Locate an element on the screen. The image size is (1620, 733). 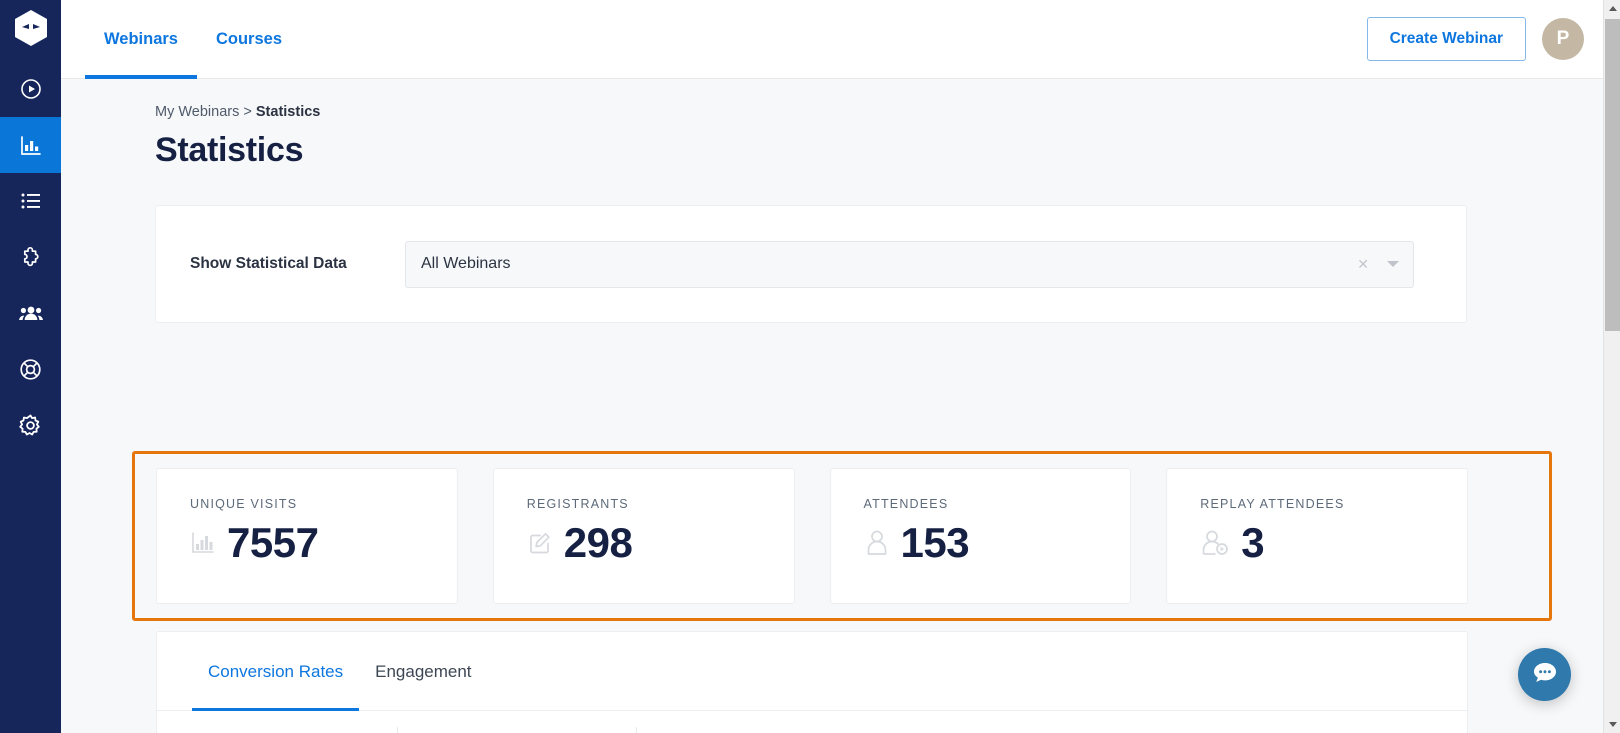
tab-webinars: Webinars is located at coordinates (141, 39).